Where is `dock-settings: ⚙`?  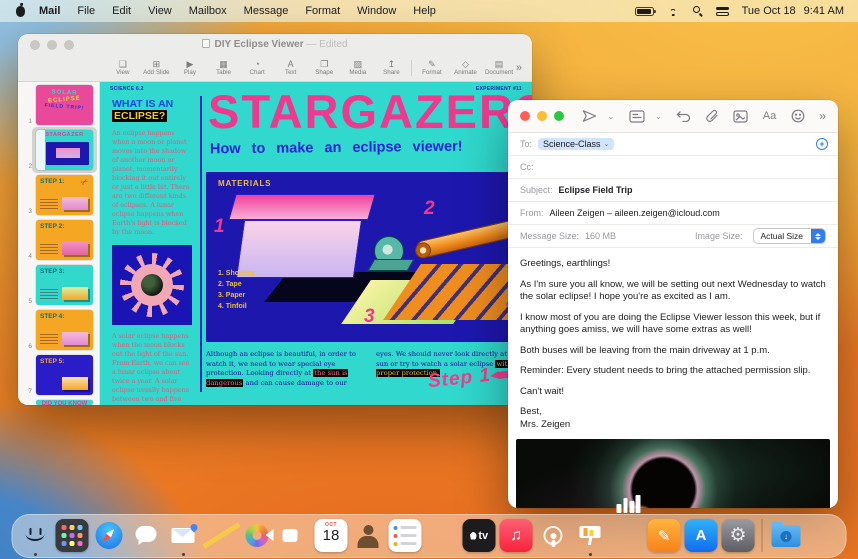 dock-settings: ⚙ is located at coordinates (738, 537).